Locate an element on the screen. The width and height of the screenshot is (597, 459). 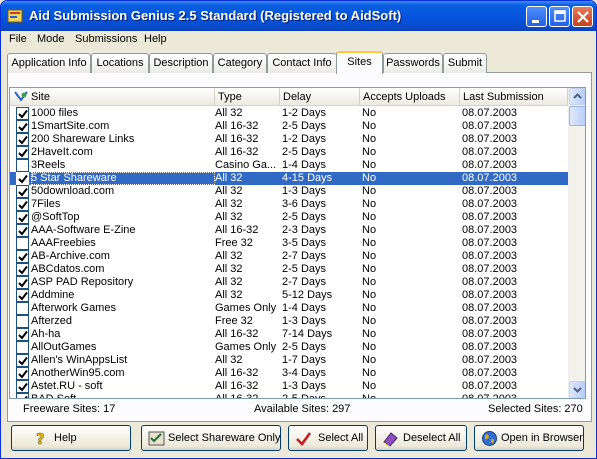
close-button is located at coordinates (582, 16).